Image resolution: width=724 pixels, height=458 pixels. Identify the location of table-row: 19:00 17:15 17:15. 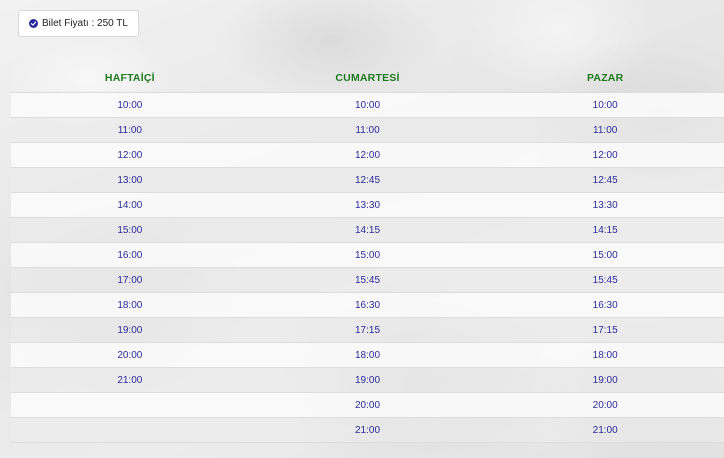
(367, 329).